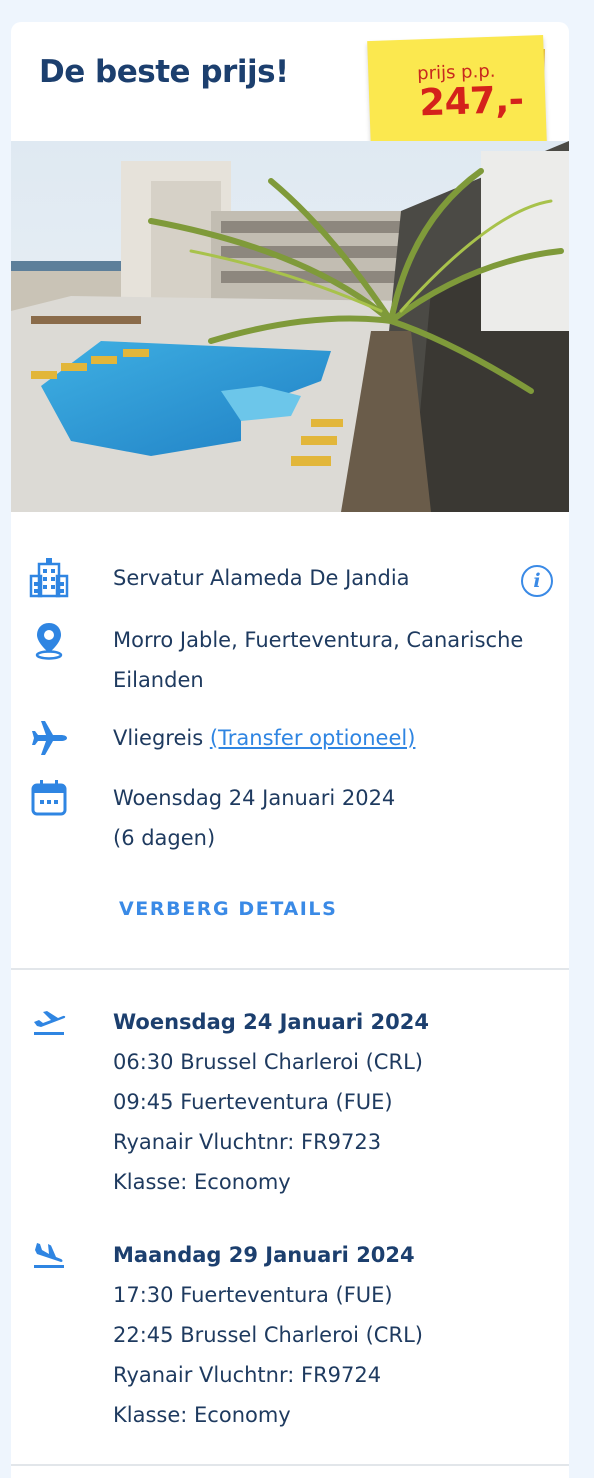 This screenshot has width=594, height=1478. What do you see at coordinates (313, 738) in the screenshot?
I see `transfer-link: (Transfer optioneel)` at bounding box center [313, 738].